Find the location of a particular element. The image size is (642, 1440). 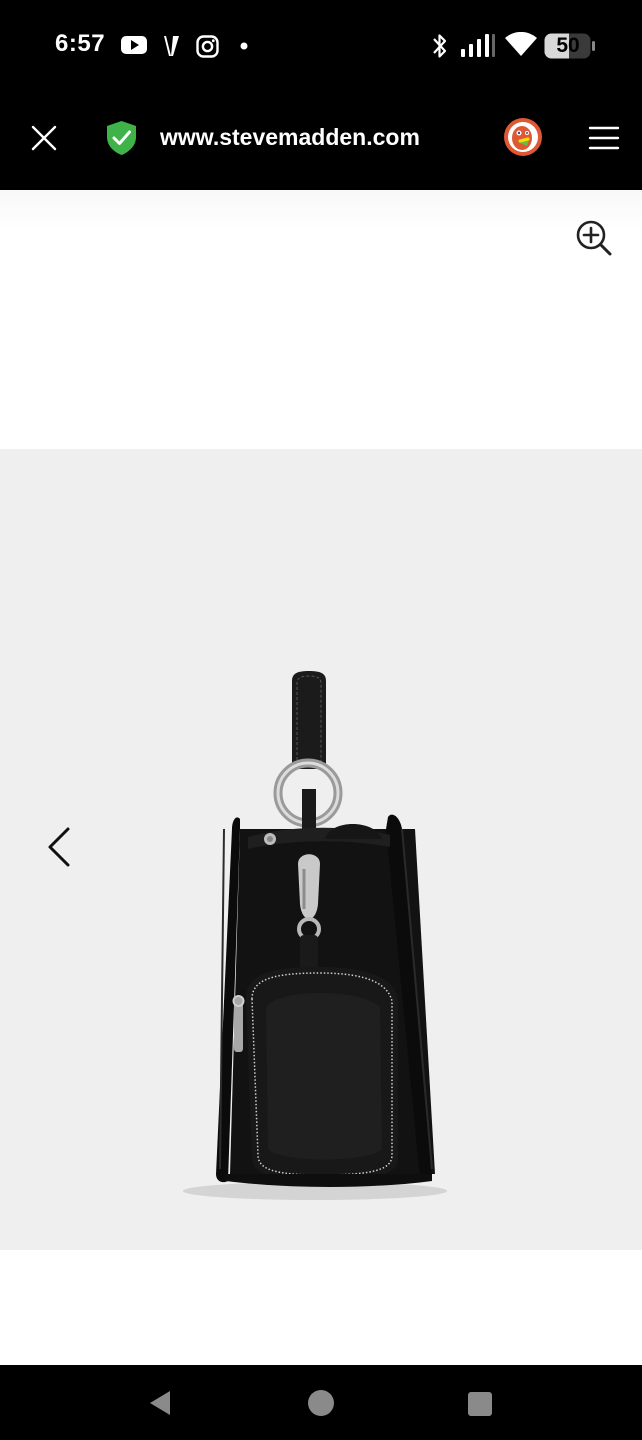

dot-icon is located at coordinates (244, 46).